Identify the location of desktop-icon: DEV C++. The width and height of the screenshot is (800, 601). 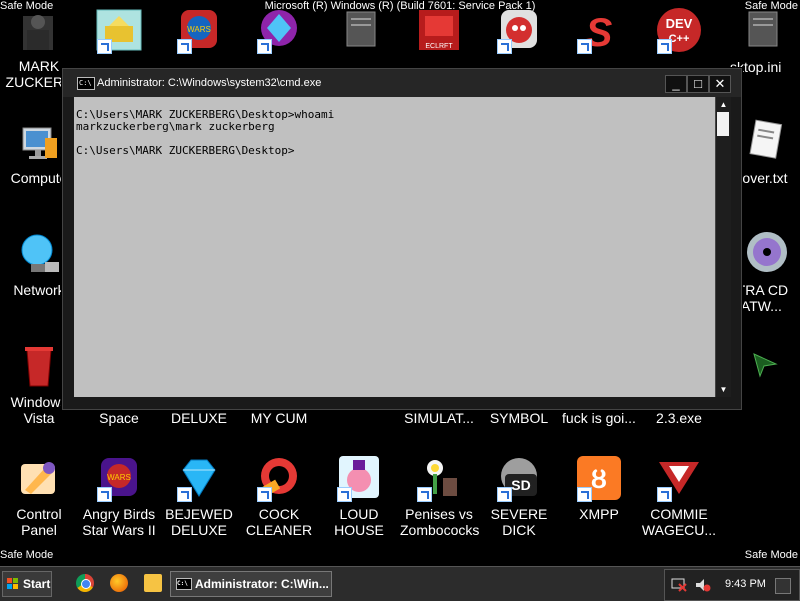
(679, 30).